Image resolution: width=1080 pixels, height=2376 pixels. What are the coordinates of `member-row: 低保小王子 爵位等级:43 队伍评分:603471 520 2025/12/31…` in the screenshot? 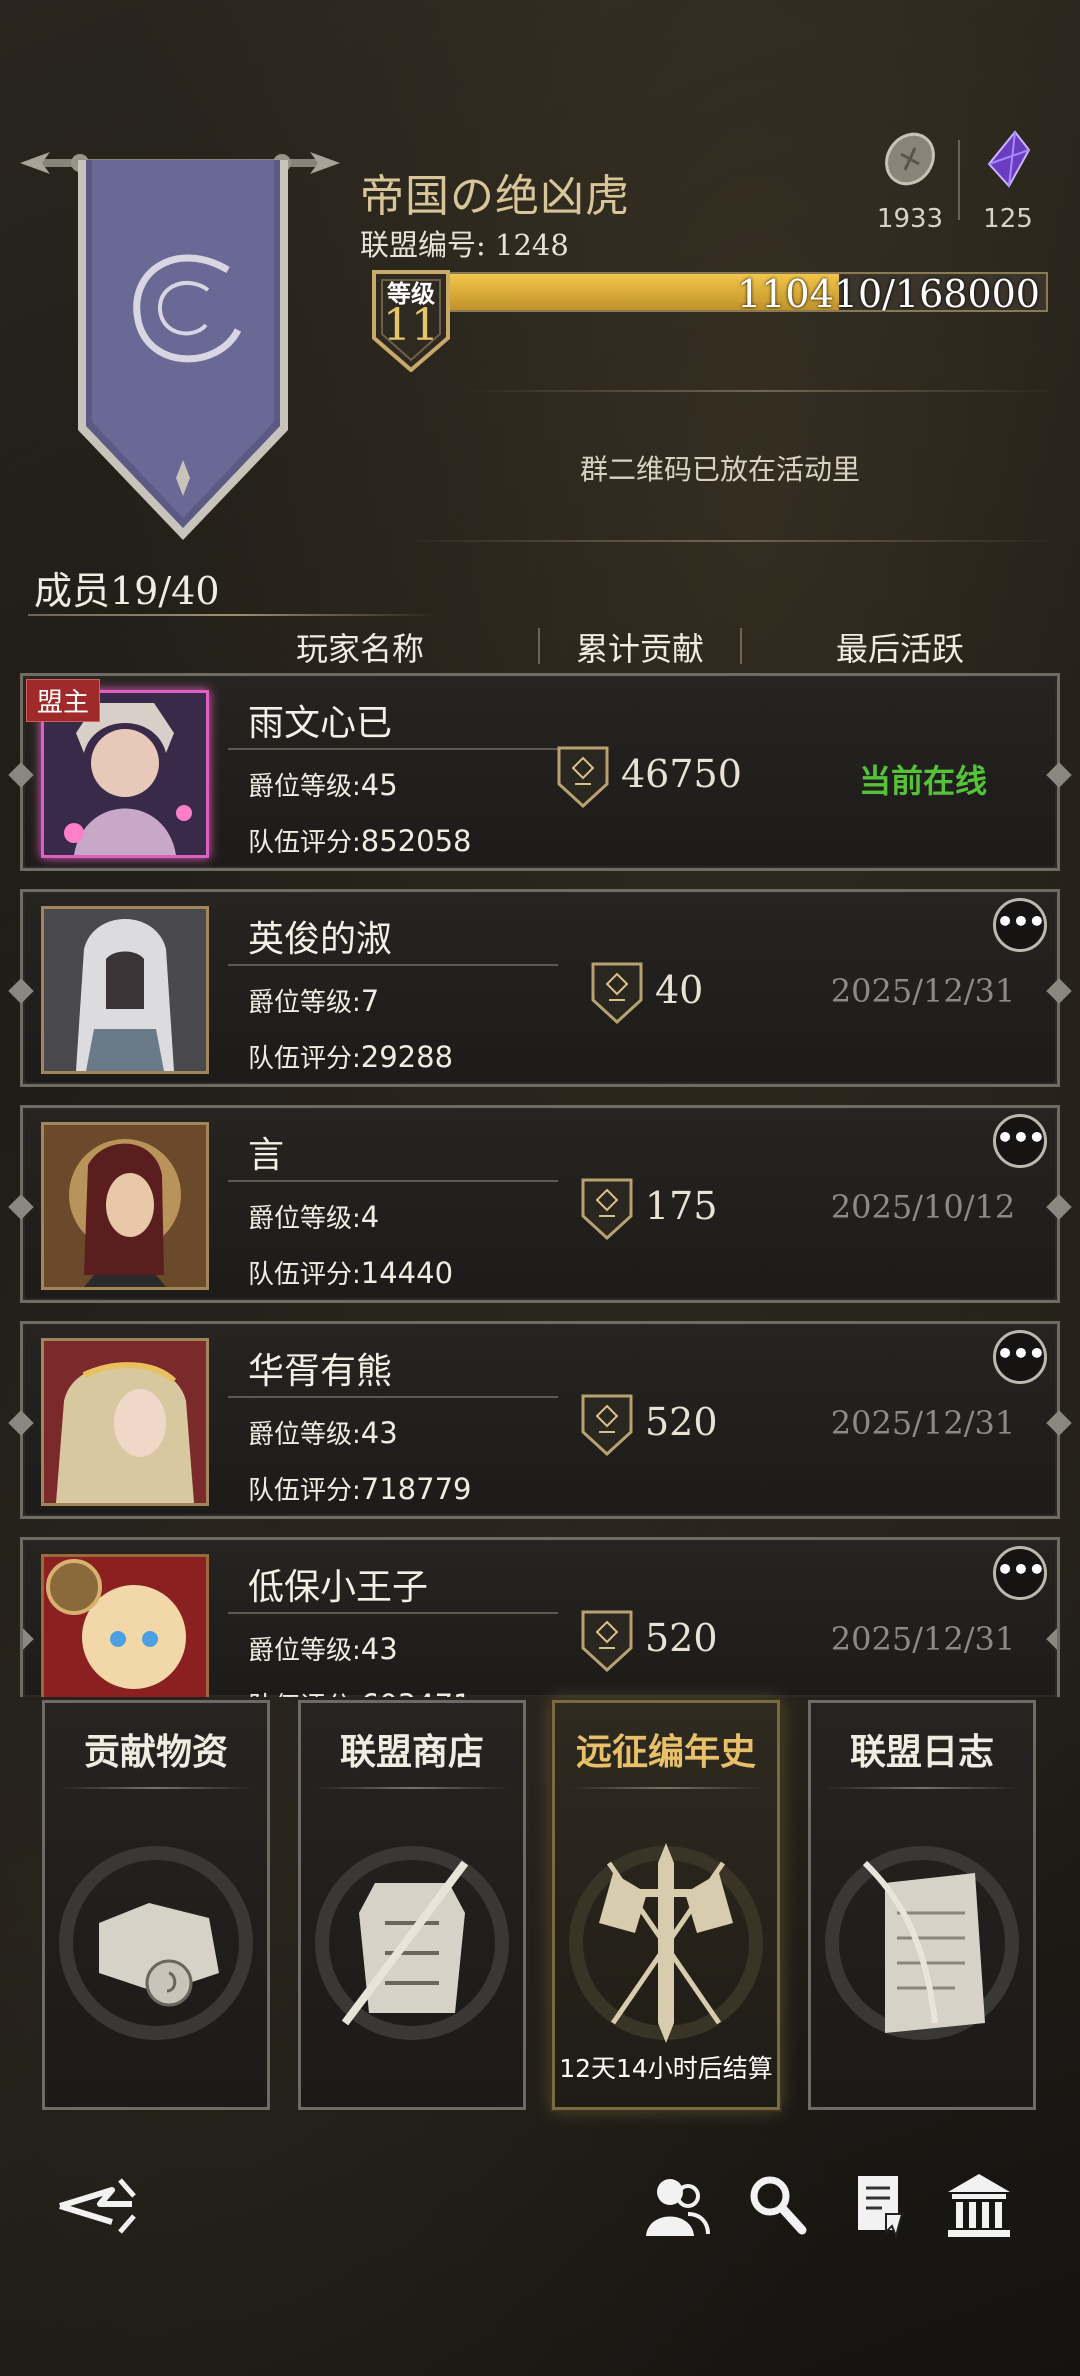 It's located at (540, 1617).